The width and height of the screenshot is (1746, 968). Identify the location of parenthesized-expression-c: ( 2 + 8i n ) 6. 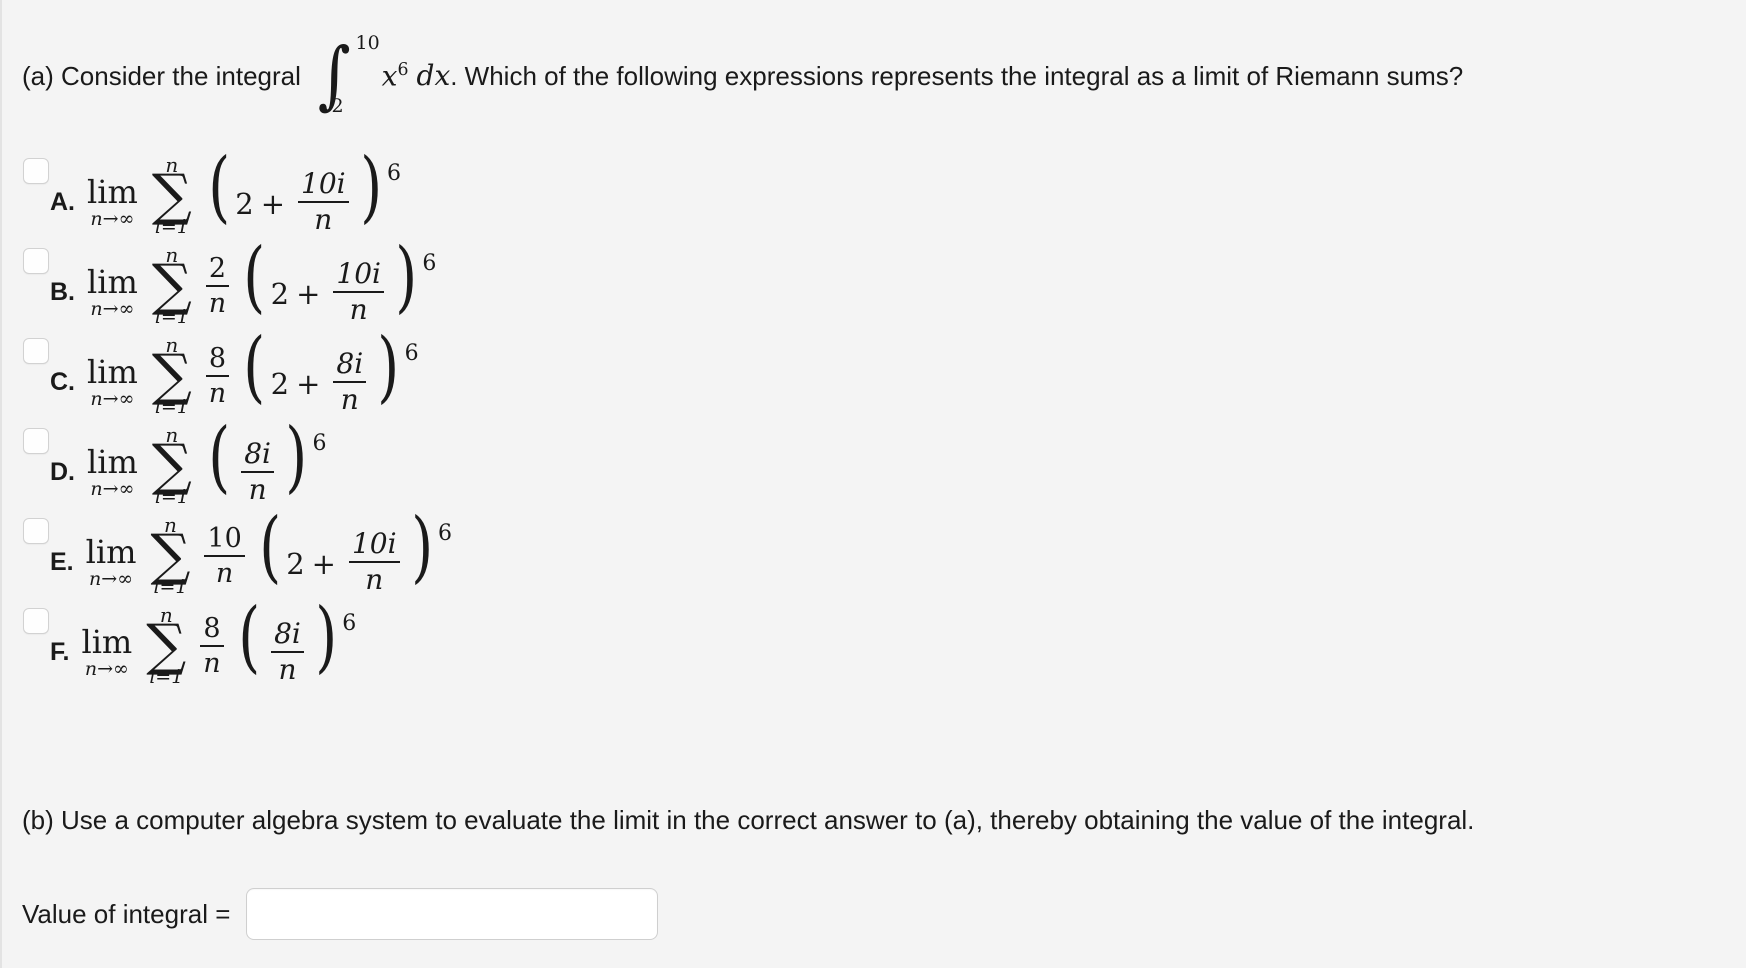
(328, 371).